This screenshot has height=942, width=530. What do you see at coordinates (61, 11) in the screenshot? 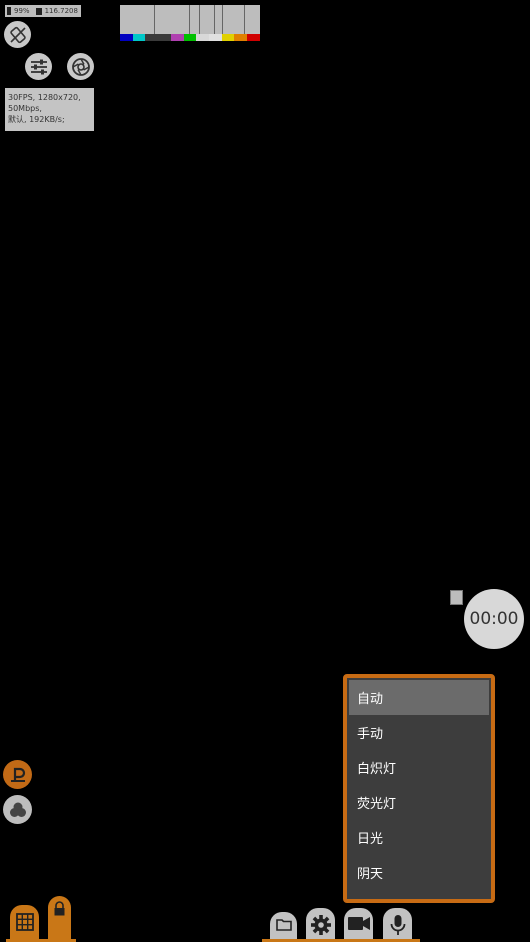
I see `storage-remaining: 116.7208` at bounding box center [61, 11].